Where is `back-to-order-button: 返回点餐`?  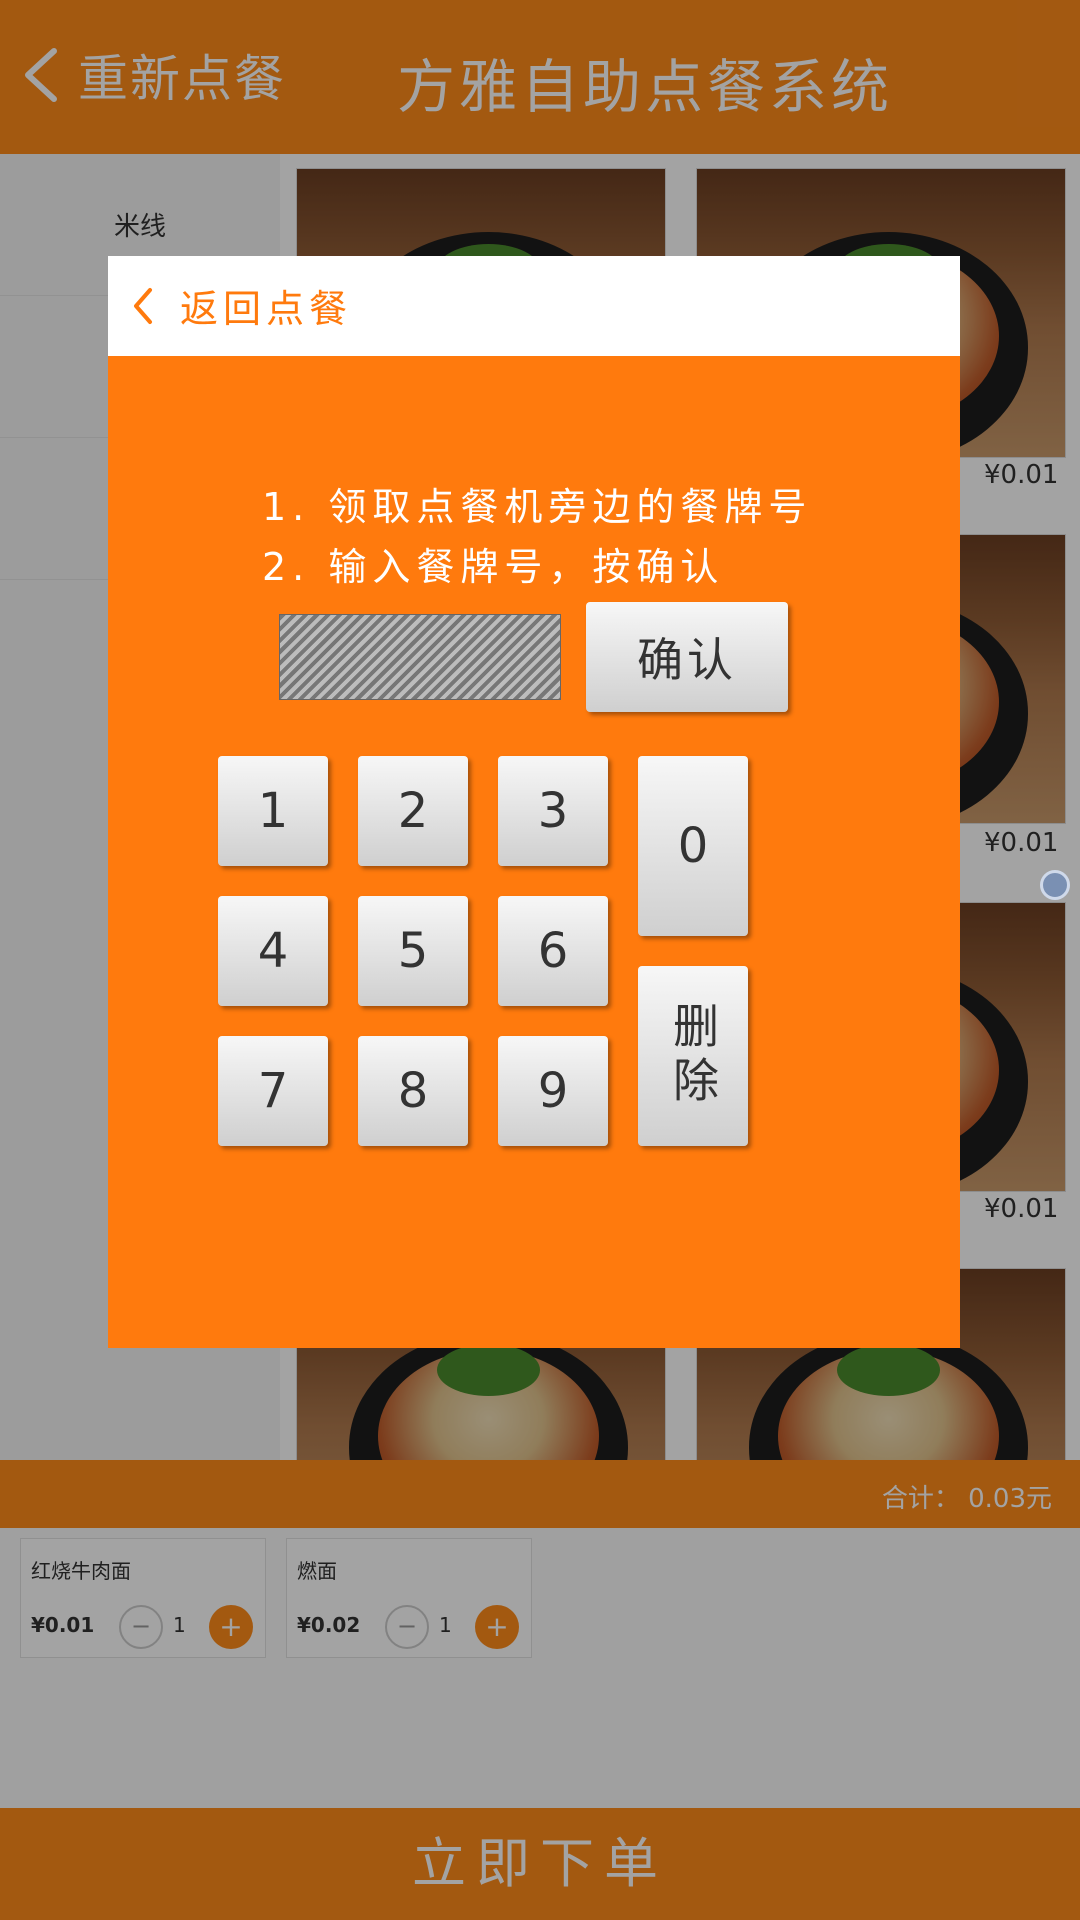
back-to-order-button: 返回点餐 is located at coordinates (266, 305).